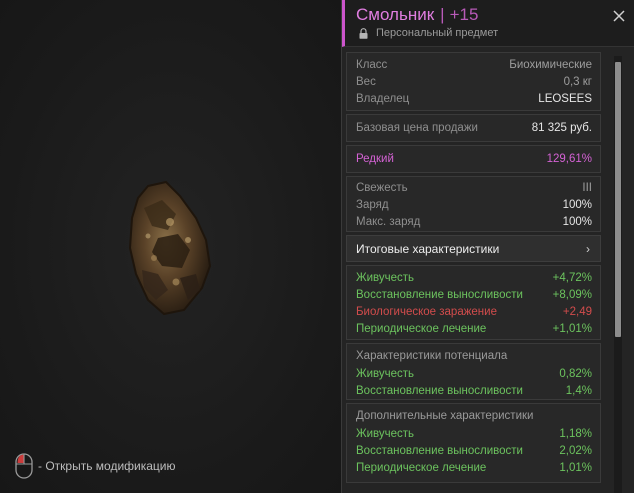 The width and height of the screenshot is (634, 493). Describe the element at coordinates (575, 451) in the screenshot. I see `stat-value: 2,02%` at that location.